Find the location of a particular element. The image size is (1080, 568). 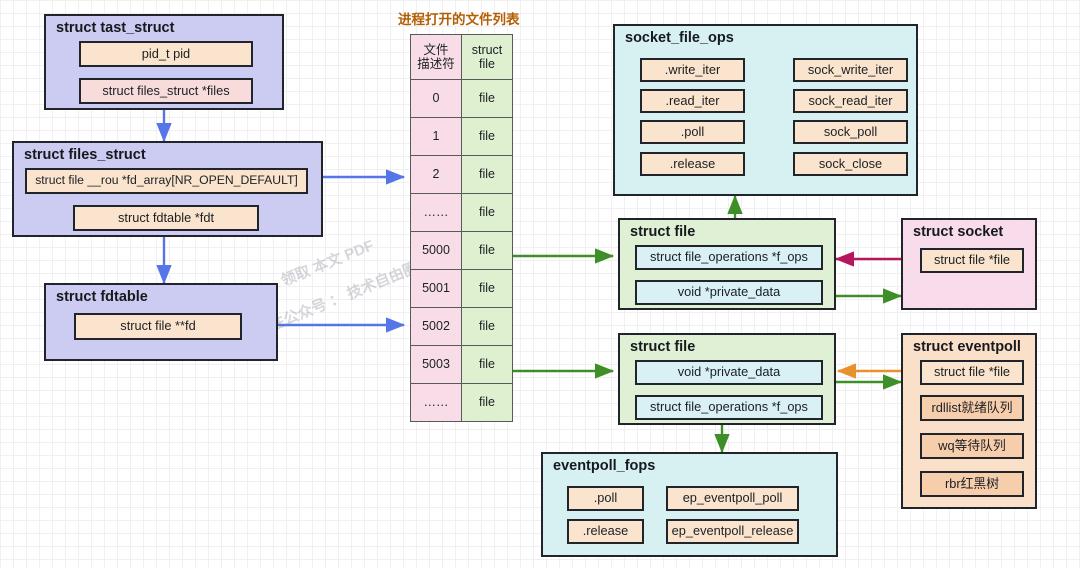

op-poll: .poll is located at coordinates (692, 132).